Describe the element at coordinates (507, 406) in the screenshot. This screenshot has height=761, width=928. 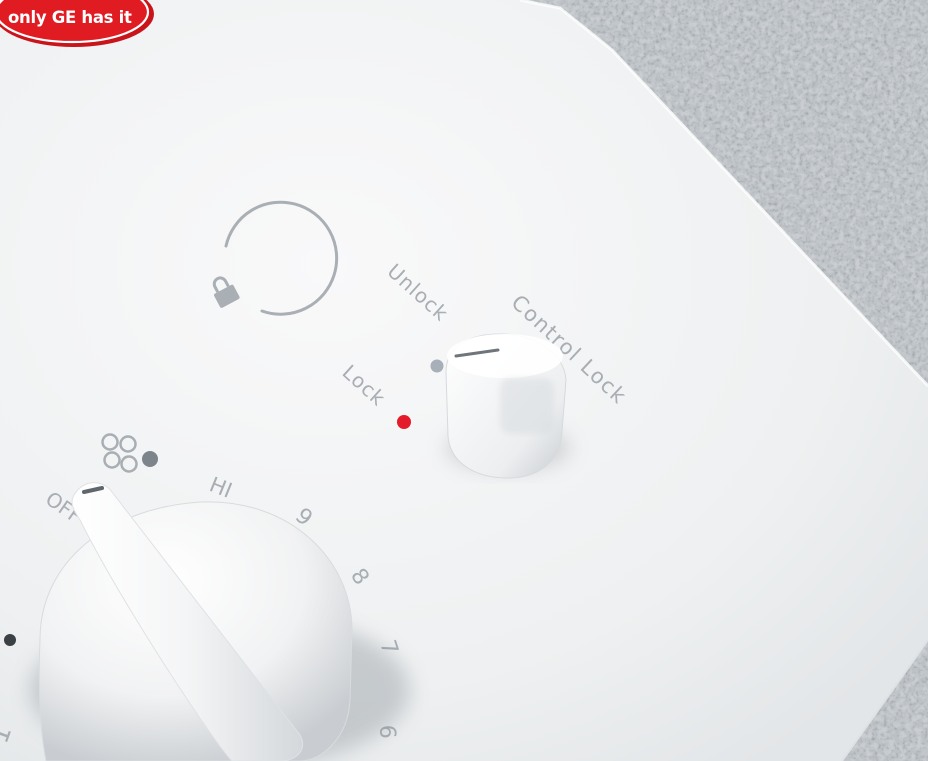
I see `control-lock-knob` at that location.